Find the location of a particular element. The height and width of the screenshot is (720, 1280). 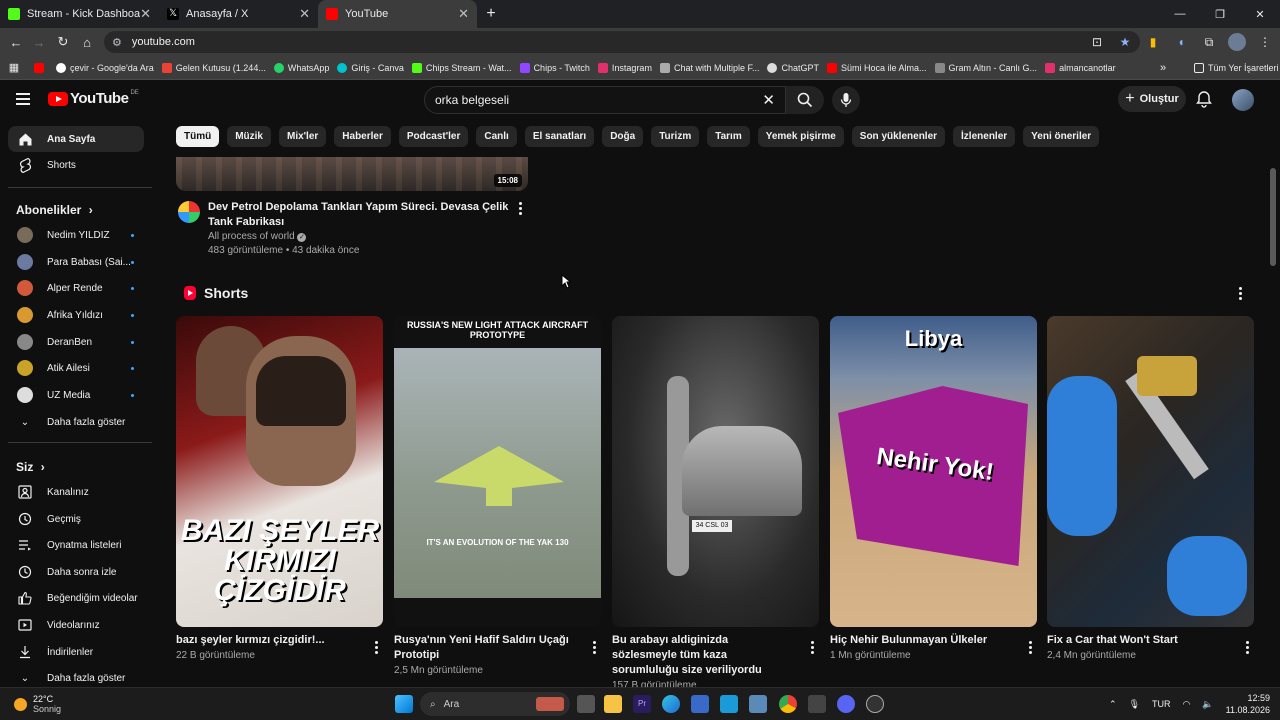

sidebar-item-history: Geçmiş is located at coordinates (76, 519).